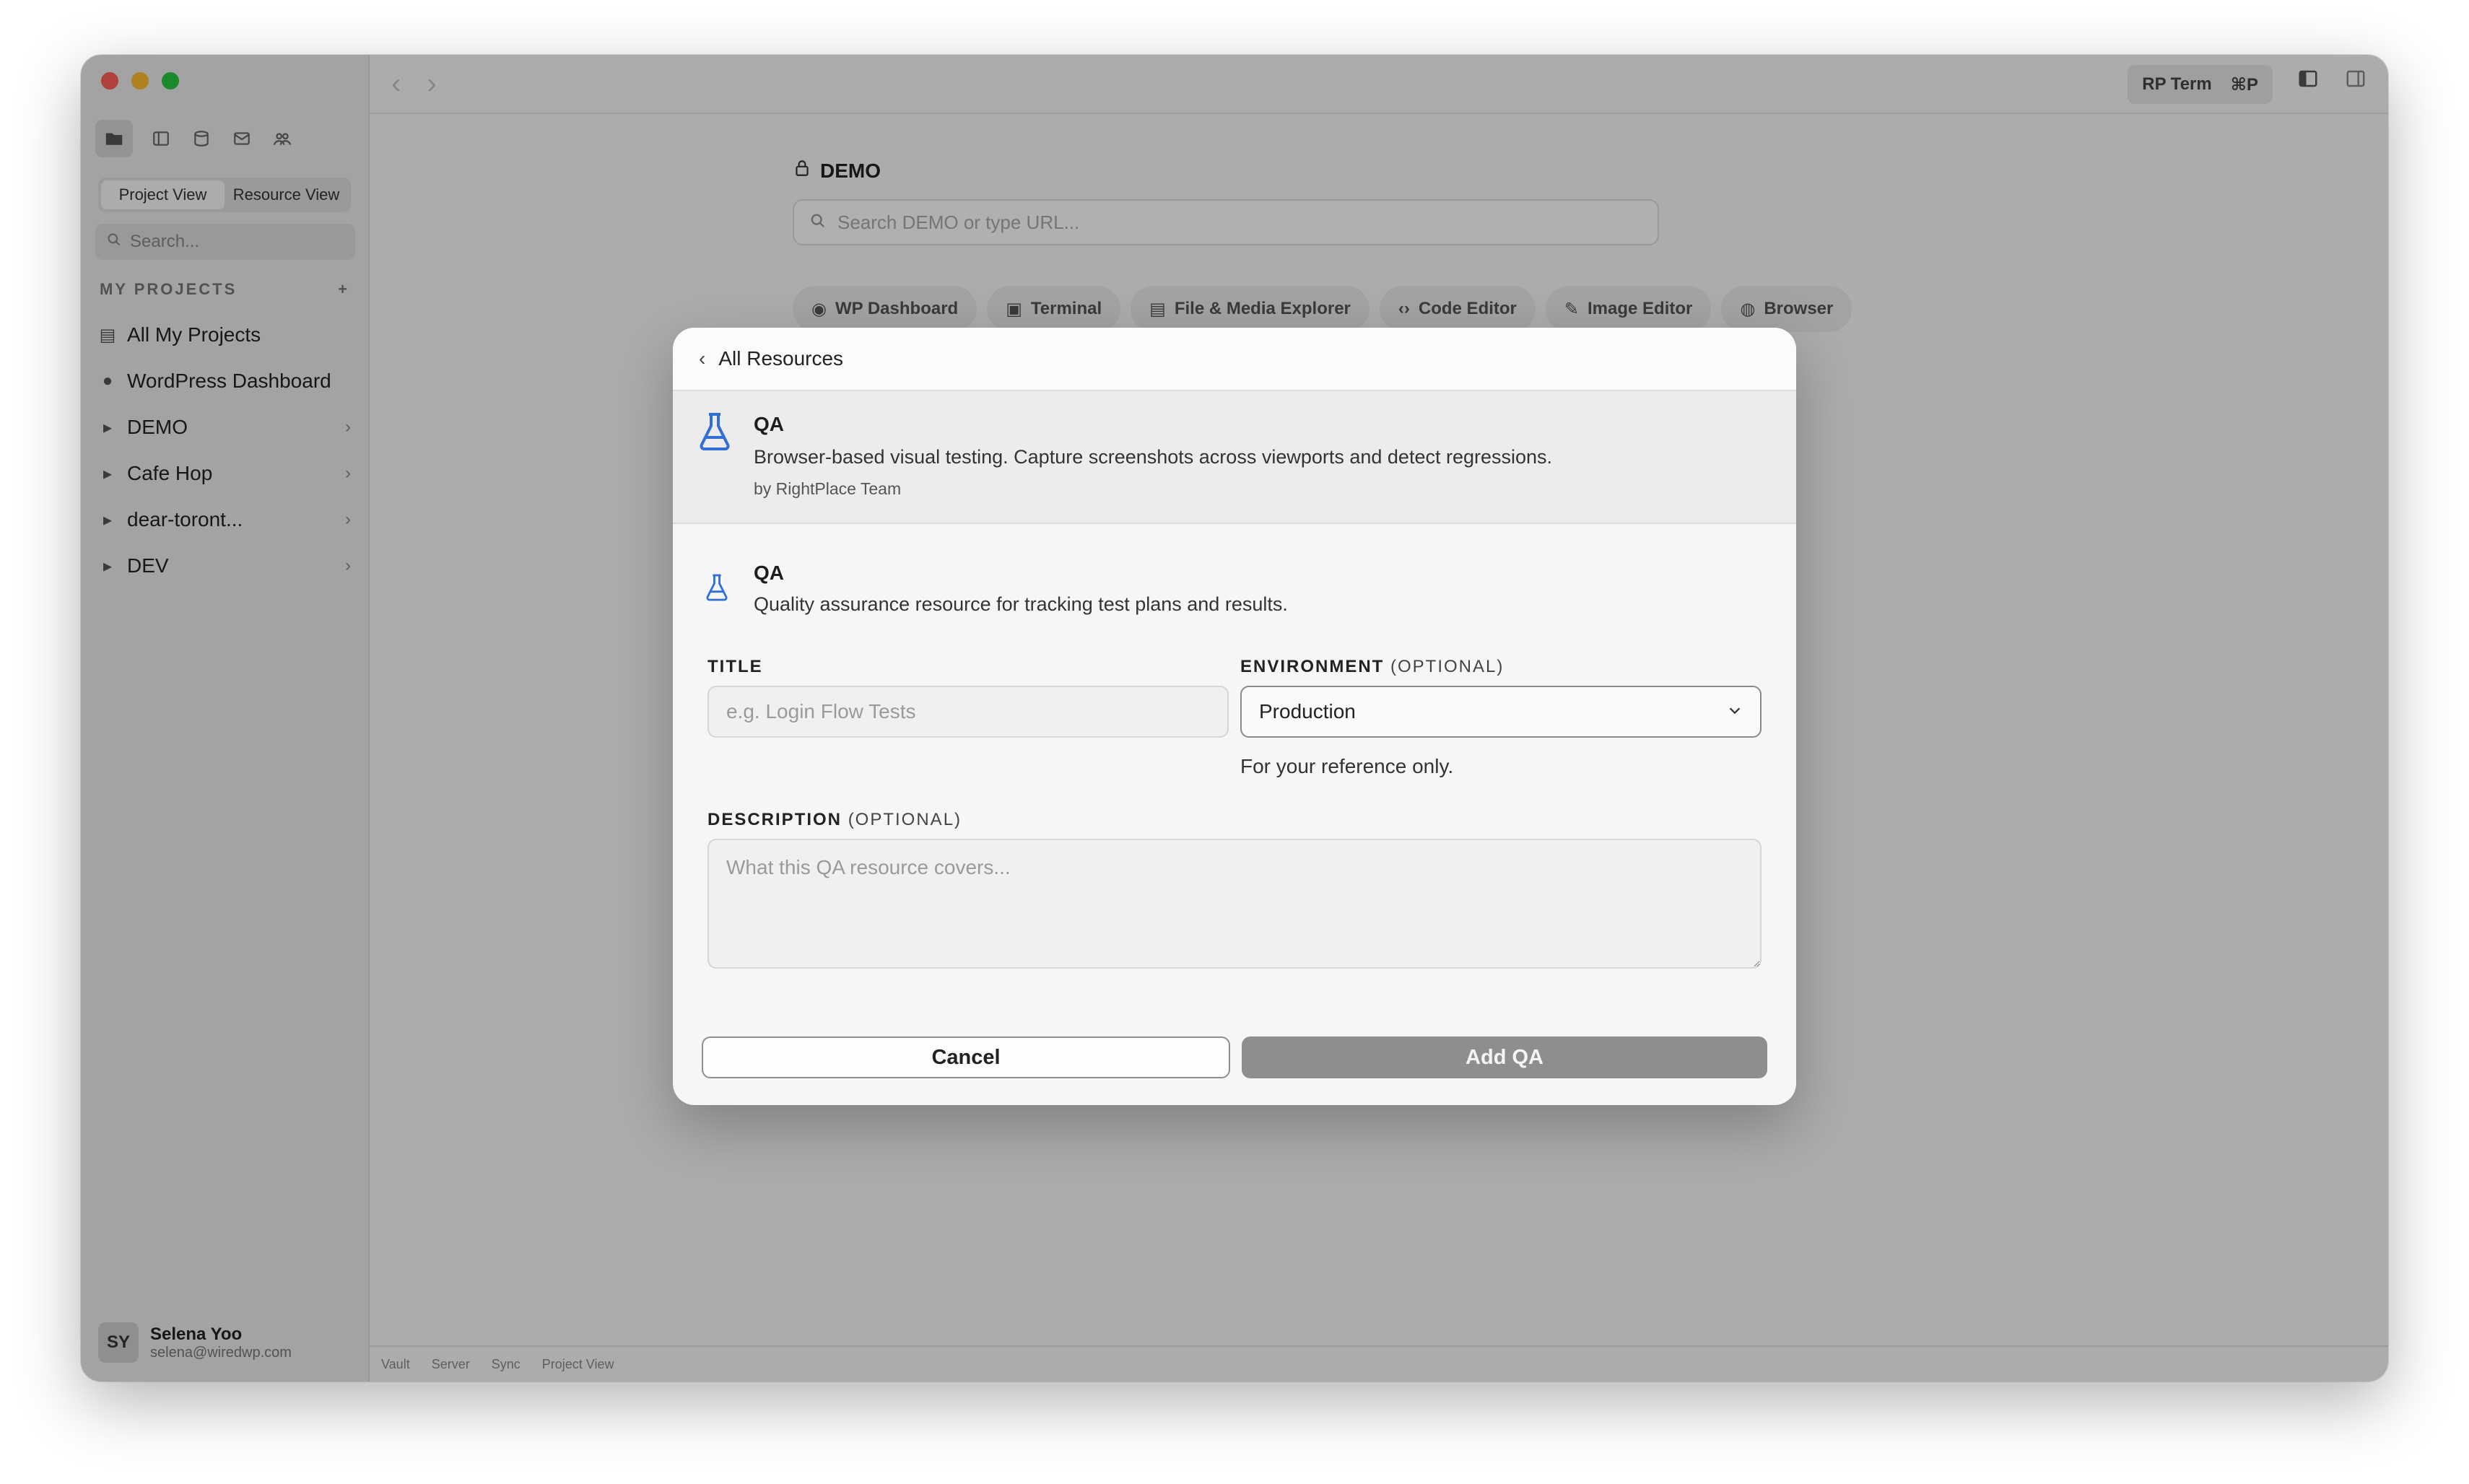 Image resolution: width=2469 pixels, height=1484 pixels. Describe the element at coordinates (703, 358) in the screenshot. I see `chevron-left-icon: ‹` at that location.